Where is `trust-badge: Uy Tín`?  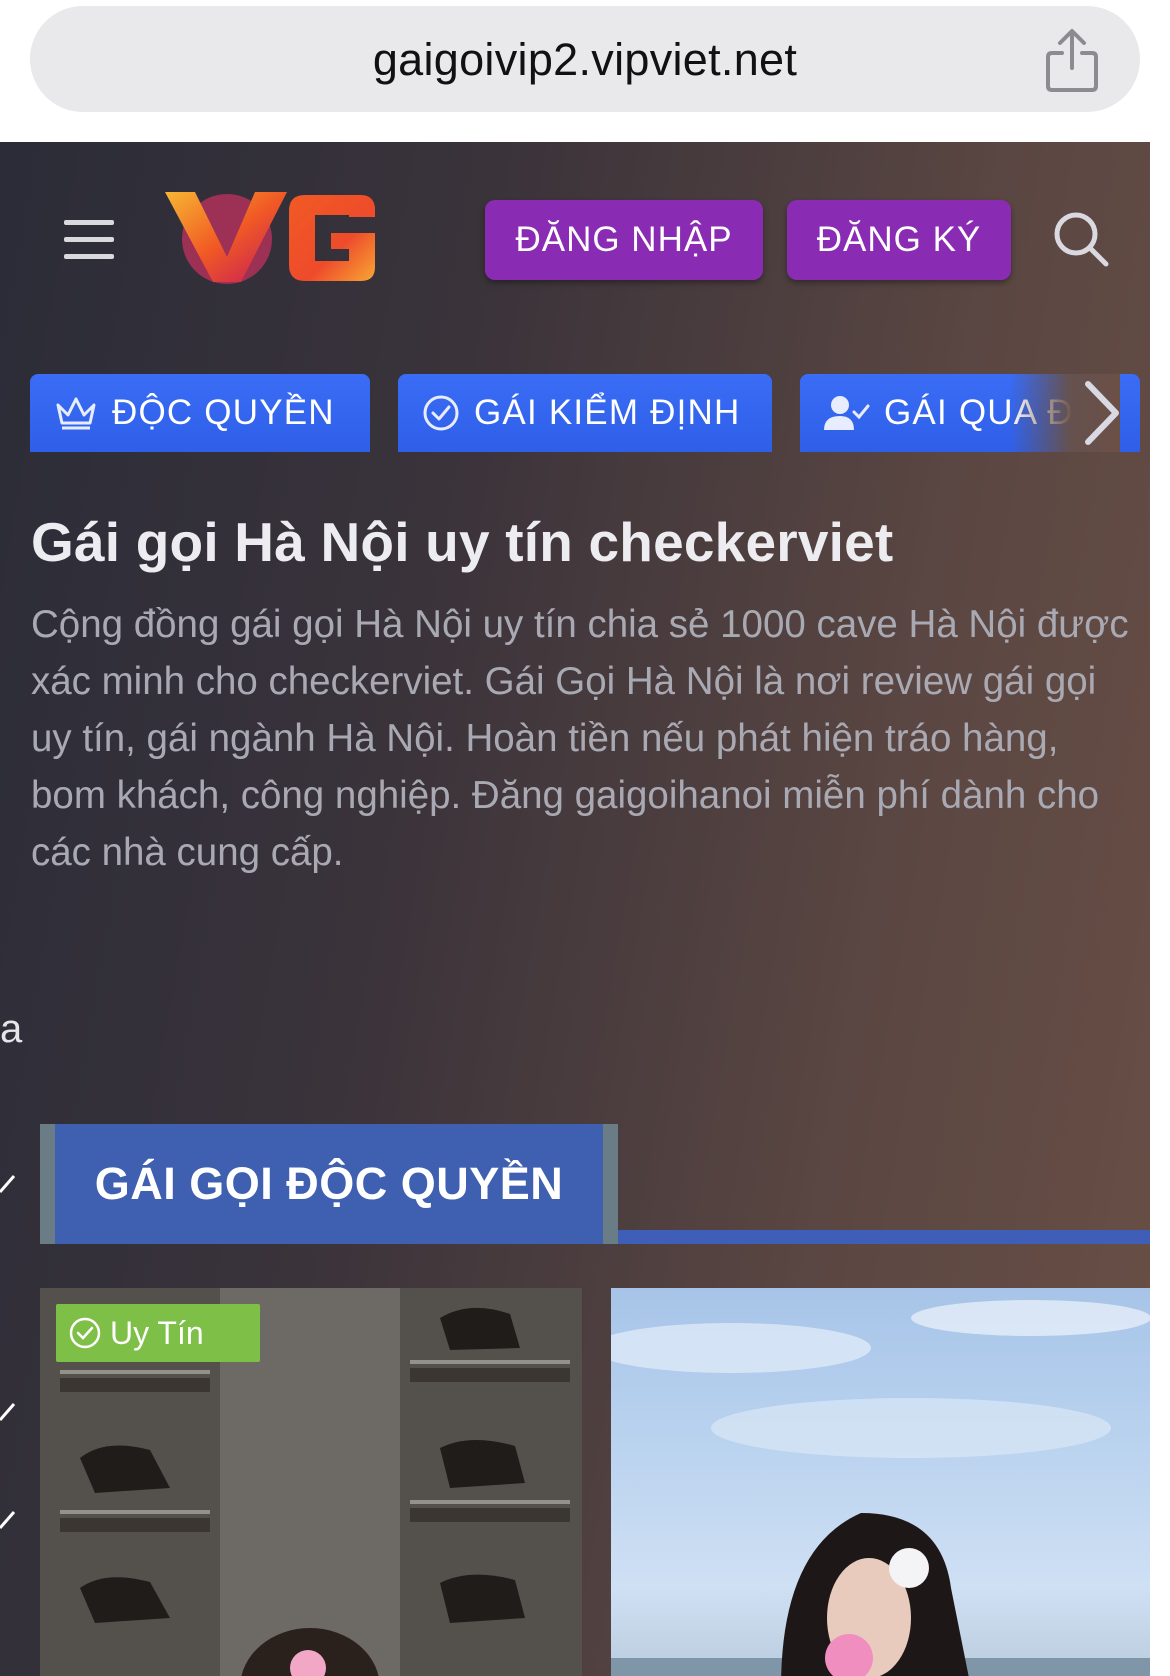 trust-badge: Uy Tín is located at coordinates (158, 1333).